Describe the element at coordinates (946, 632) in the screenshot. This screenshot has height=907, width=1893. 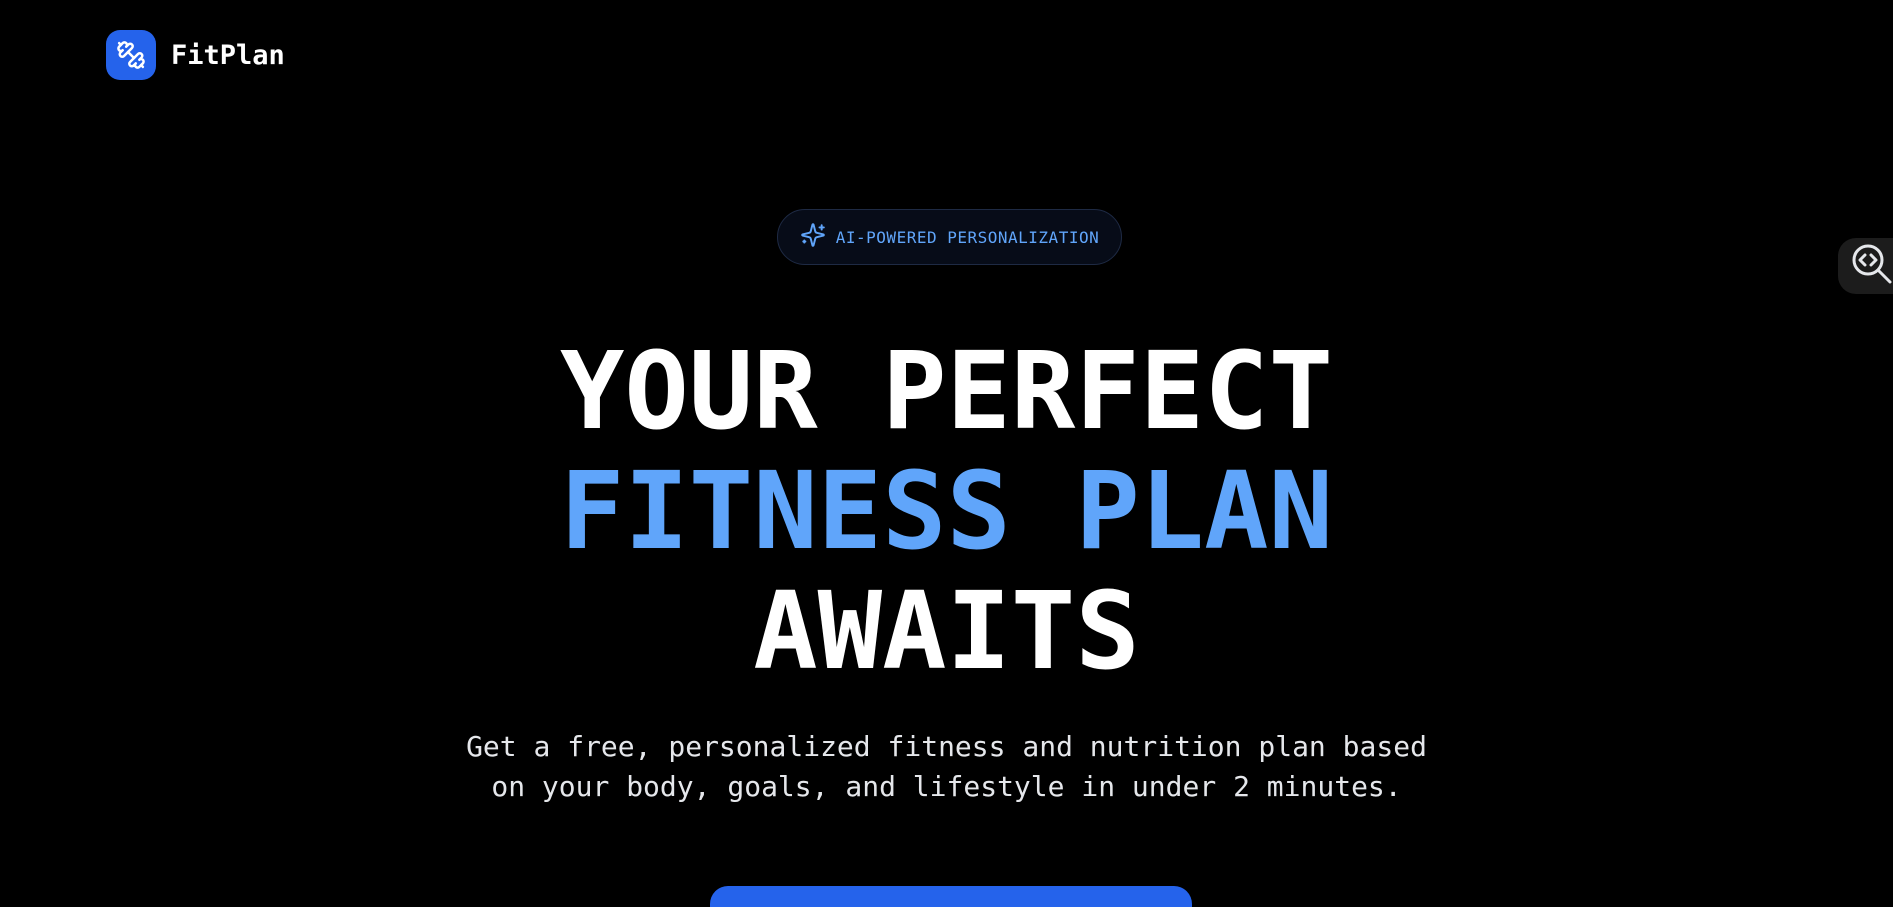
I see `hero-line-3: AWAITS` at that location.